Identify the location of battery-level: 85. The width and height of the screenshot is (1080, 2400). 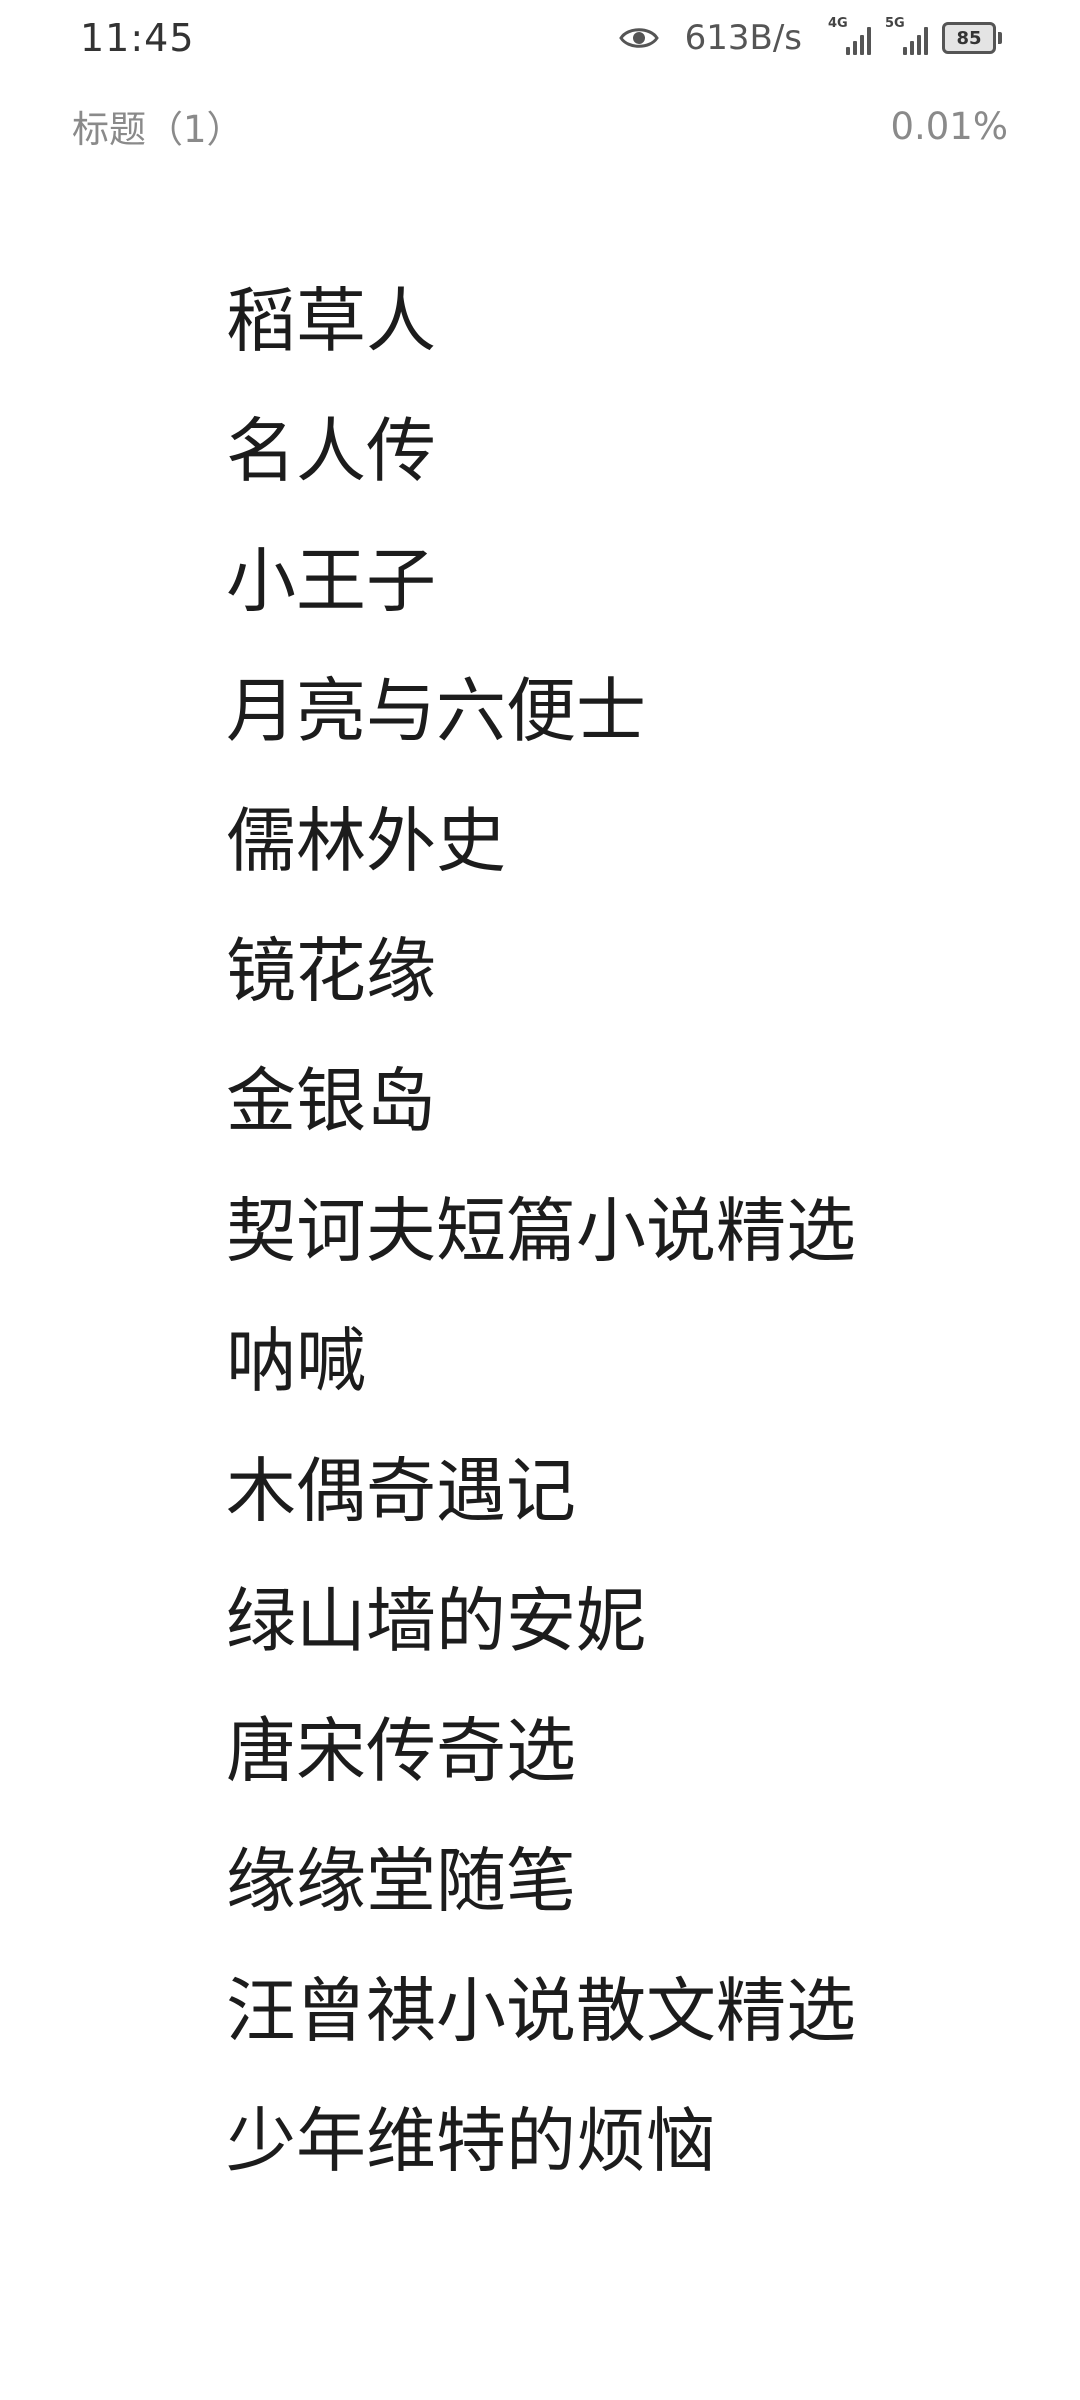
(969, 38).